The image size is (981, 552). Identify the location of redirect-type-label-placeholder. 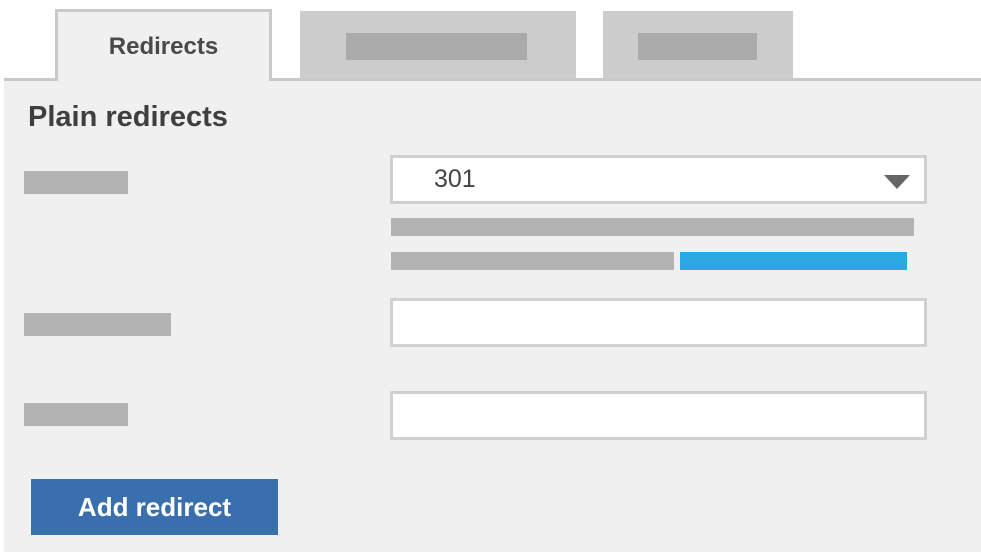
(76, 182).